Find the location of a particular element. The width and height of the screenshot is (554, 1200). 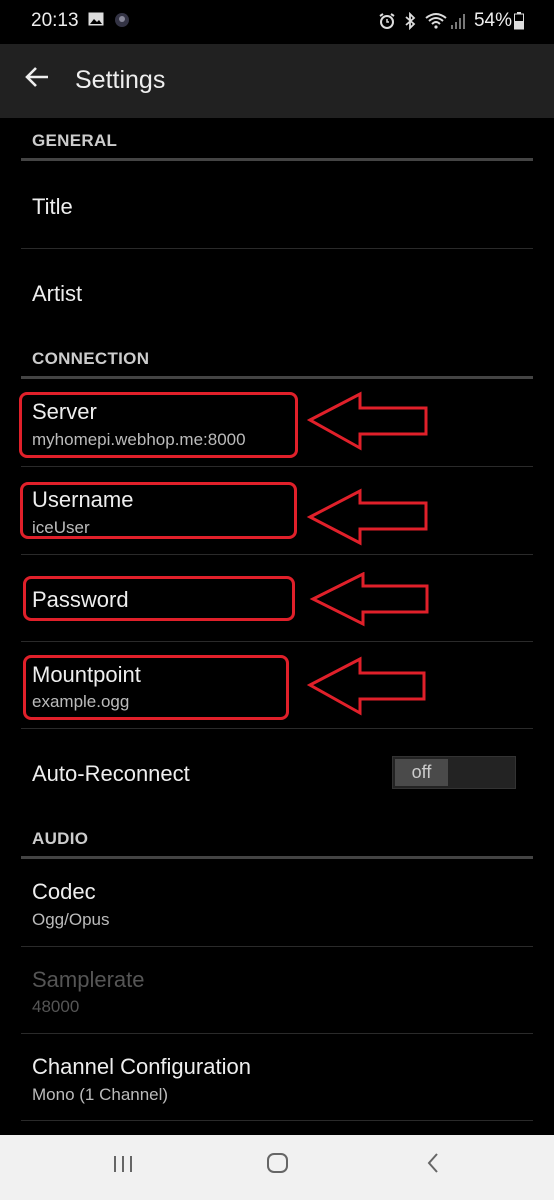

battery-icon is located at coordinates (519, 23).